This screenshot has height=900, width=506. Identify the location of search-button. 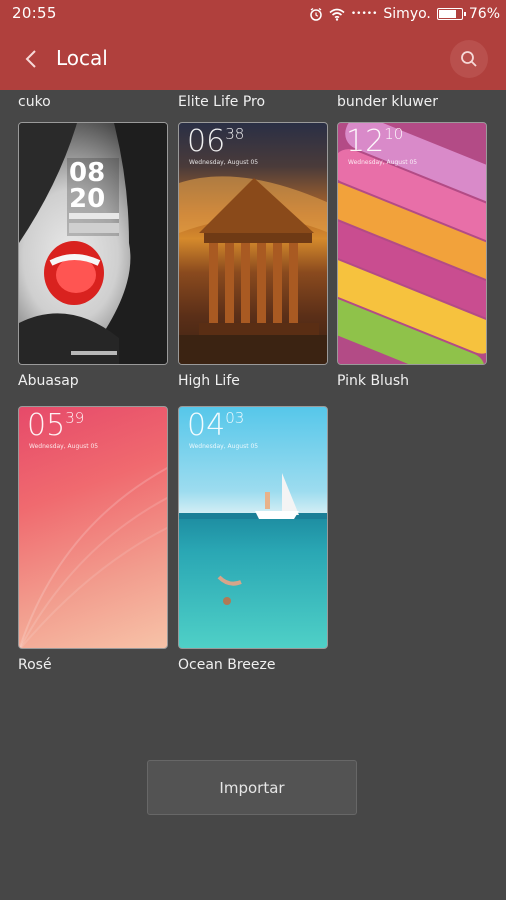
(469, 59).